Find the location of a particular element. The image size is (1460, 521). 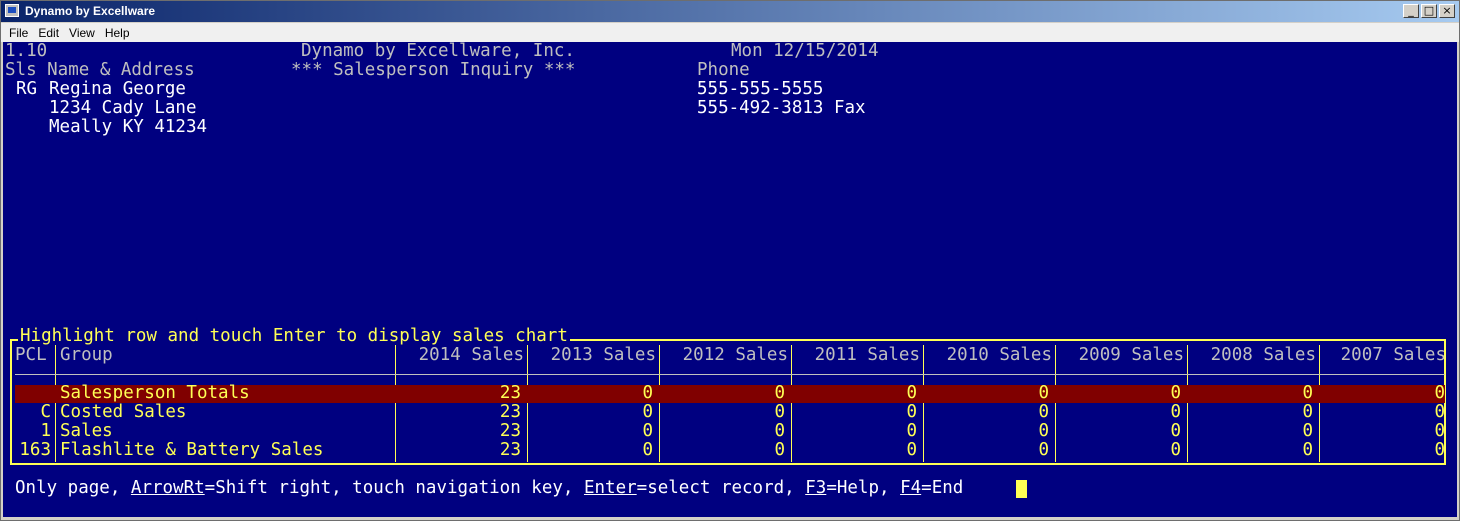

row-pcl: 1 is located at coordinates (45, 431).